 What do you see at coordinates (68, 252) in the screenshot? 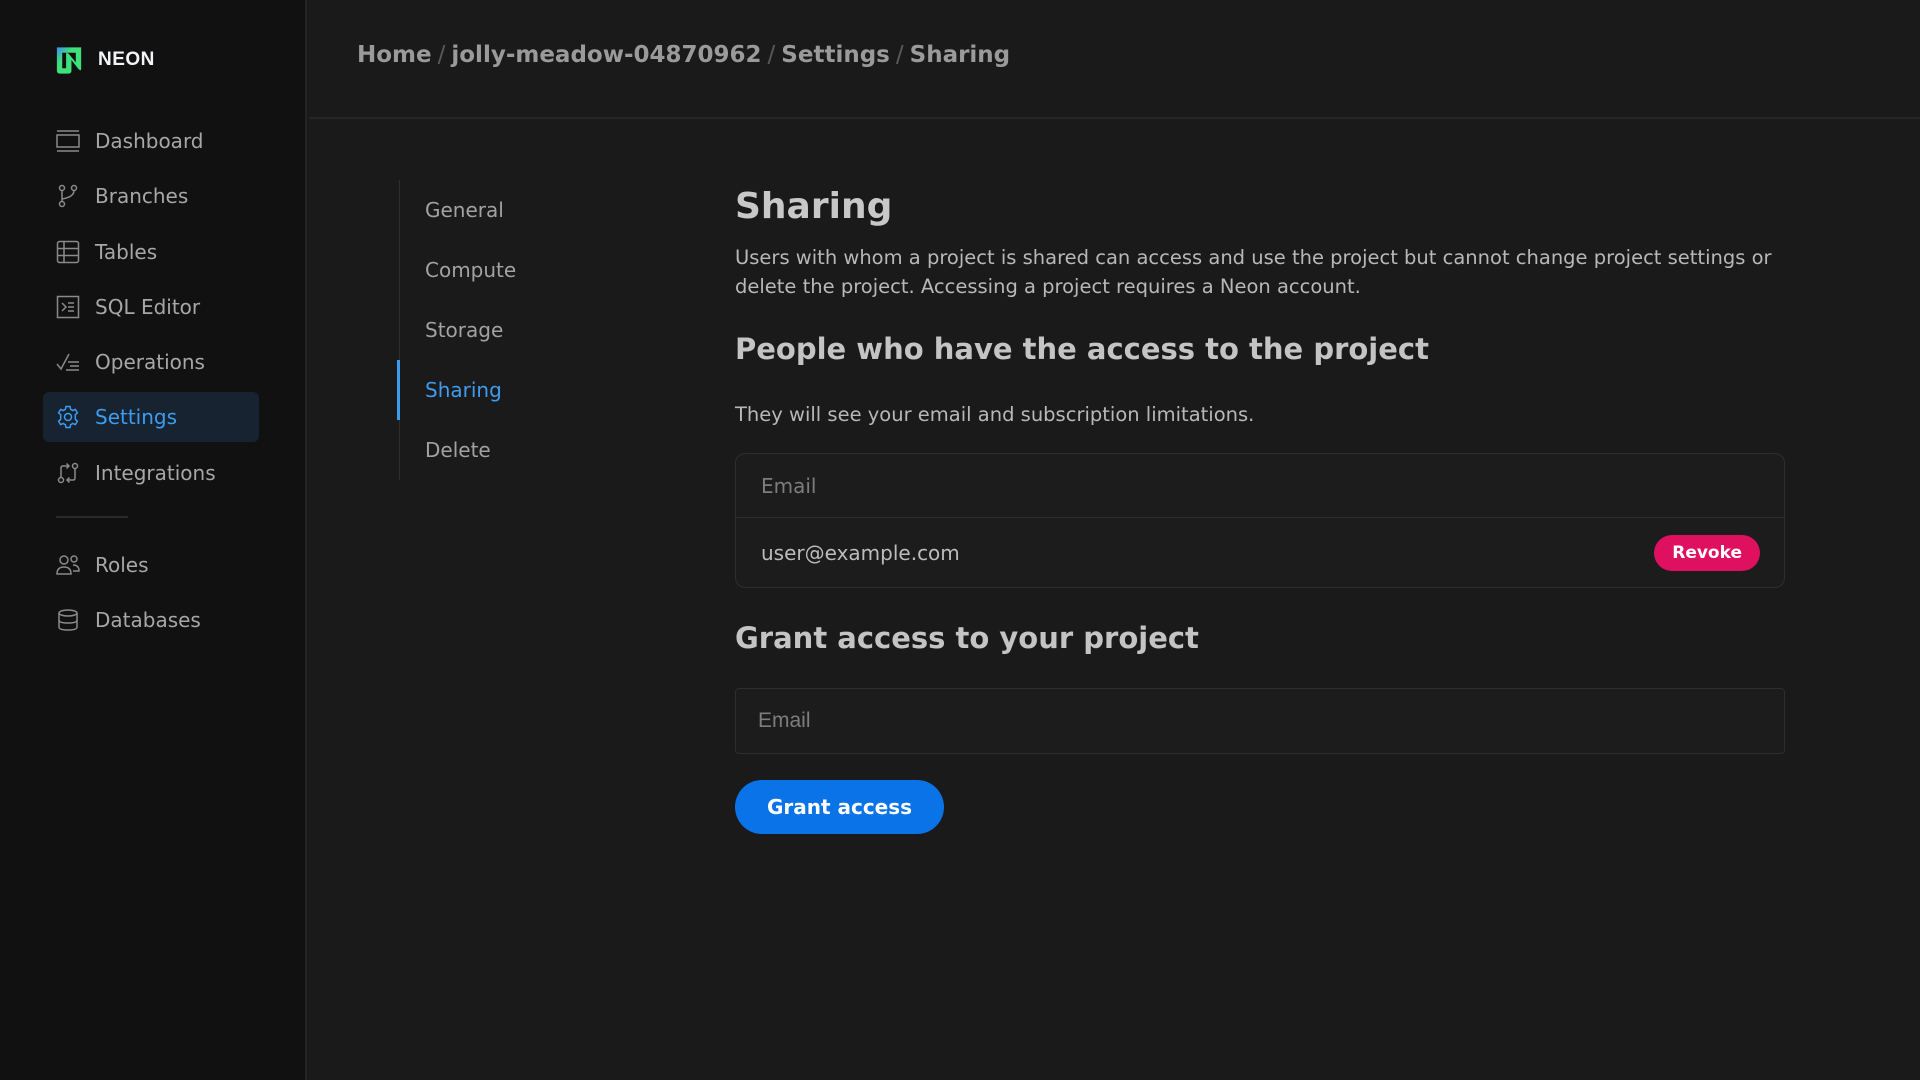
I see `tables-icon` at bounding box center [68, 252].